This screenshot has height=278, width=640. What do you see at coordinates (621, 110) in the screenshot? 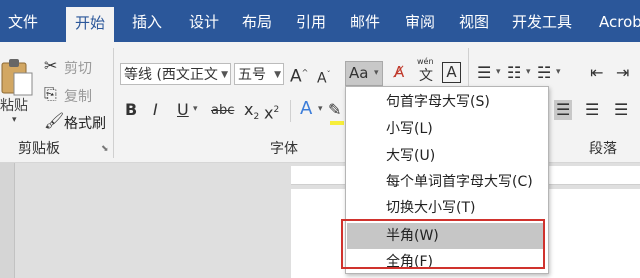
I see `line-spacing-icon: ☰` at bounding box center [621, 110].